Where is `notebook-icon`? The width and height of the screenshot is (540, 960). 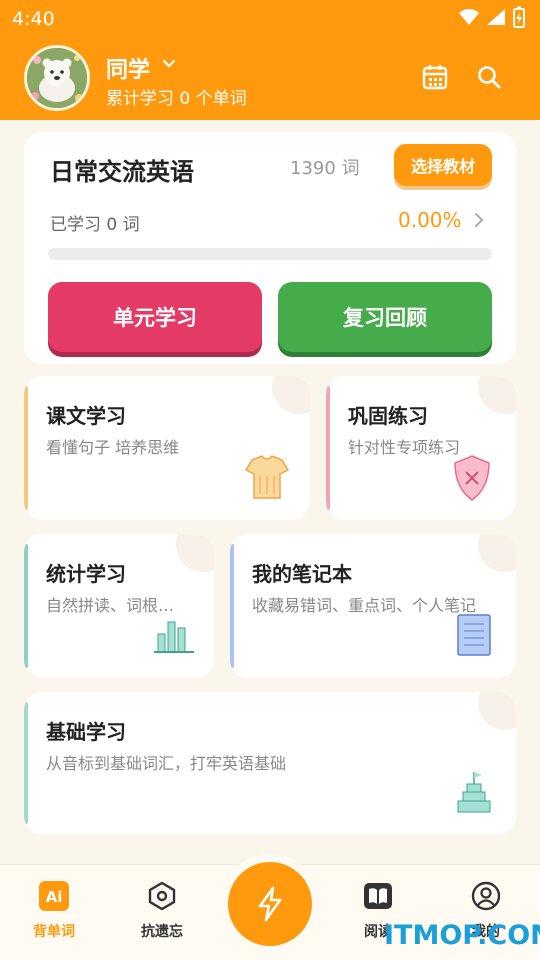
notebook-icon is located at coordinates (474, 635).